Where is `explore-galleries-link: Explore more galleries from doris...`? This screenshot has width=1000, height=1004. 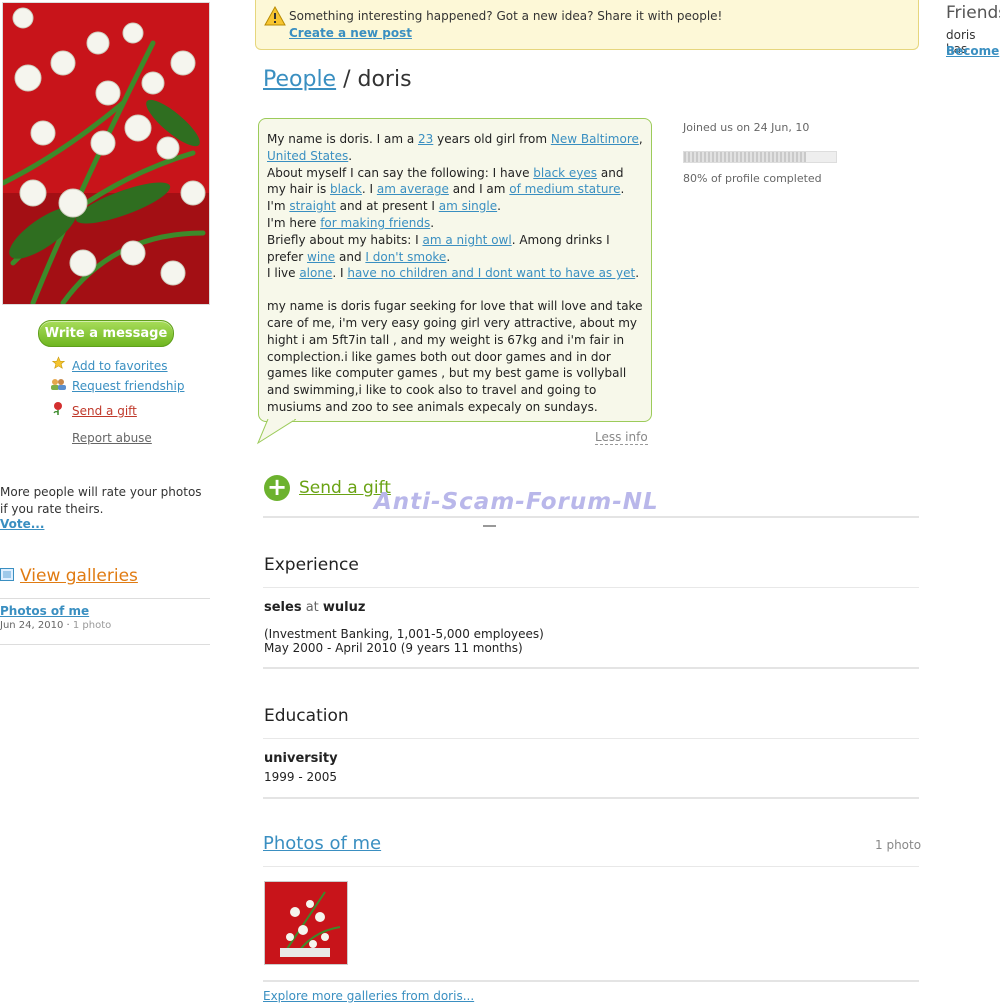 explore-galleries-link: Explore more galleries from doris... is located at coordinates (368, 996).